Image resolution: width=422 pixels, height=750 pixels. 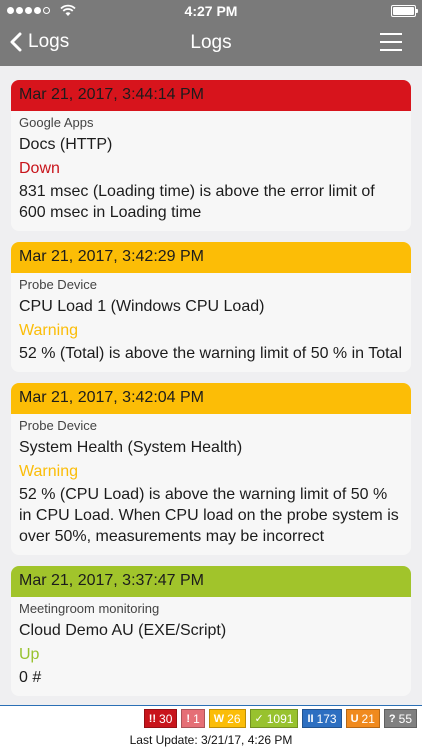 I want to click on badge-up: ✓ 1091, so click(x=274, y=718).